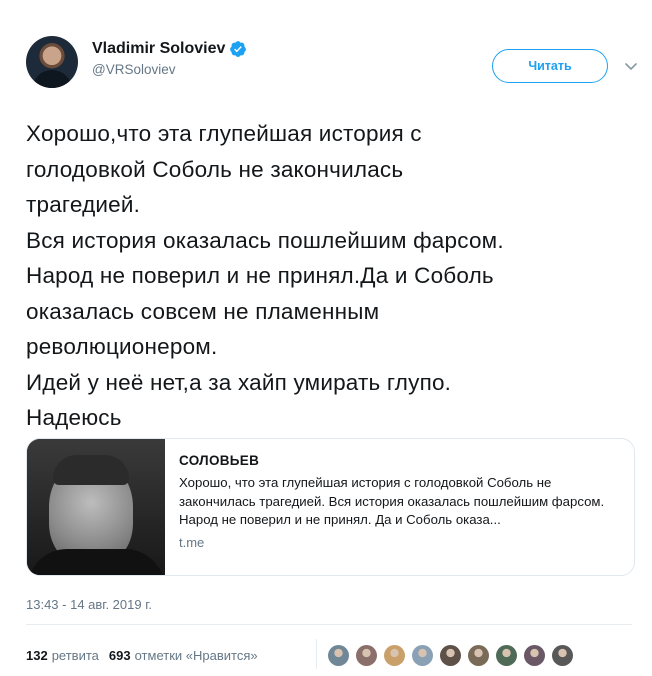  I want to click on card-title: СОЛОВЬЕВ, so click(399, 460).